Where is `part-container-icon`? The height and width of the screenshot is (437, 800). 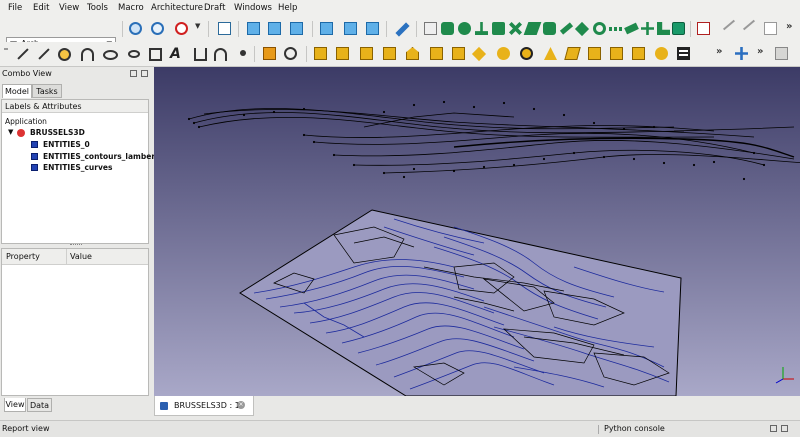
part-container-icon is located at coordinates (770, 28).